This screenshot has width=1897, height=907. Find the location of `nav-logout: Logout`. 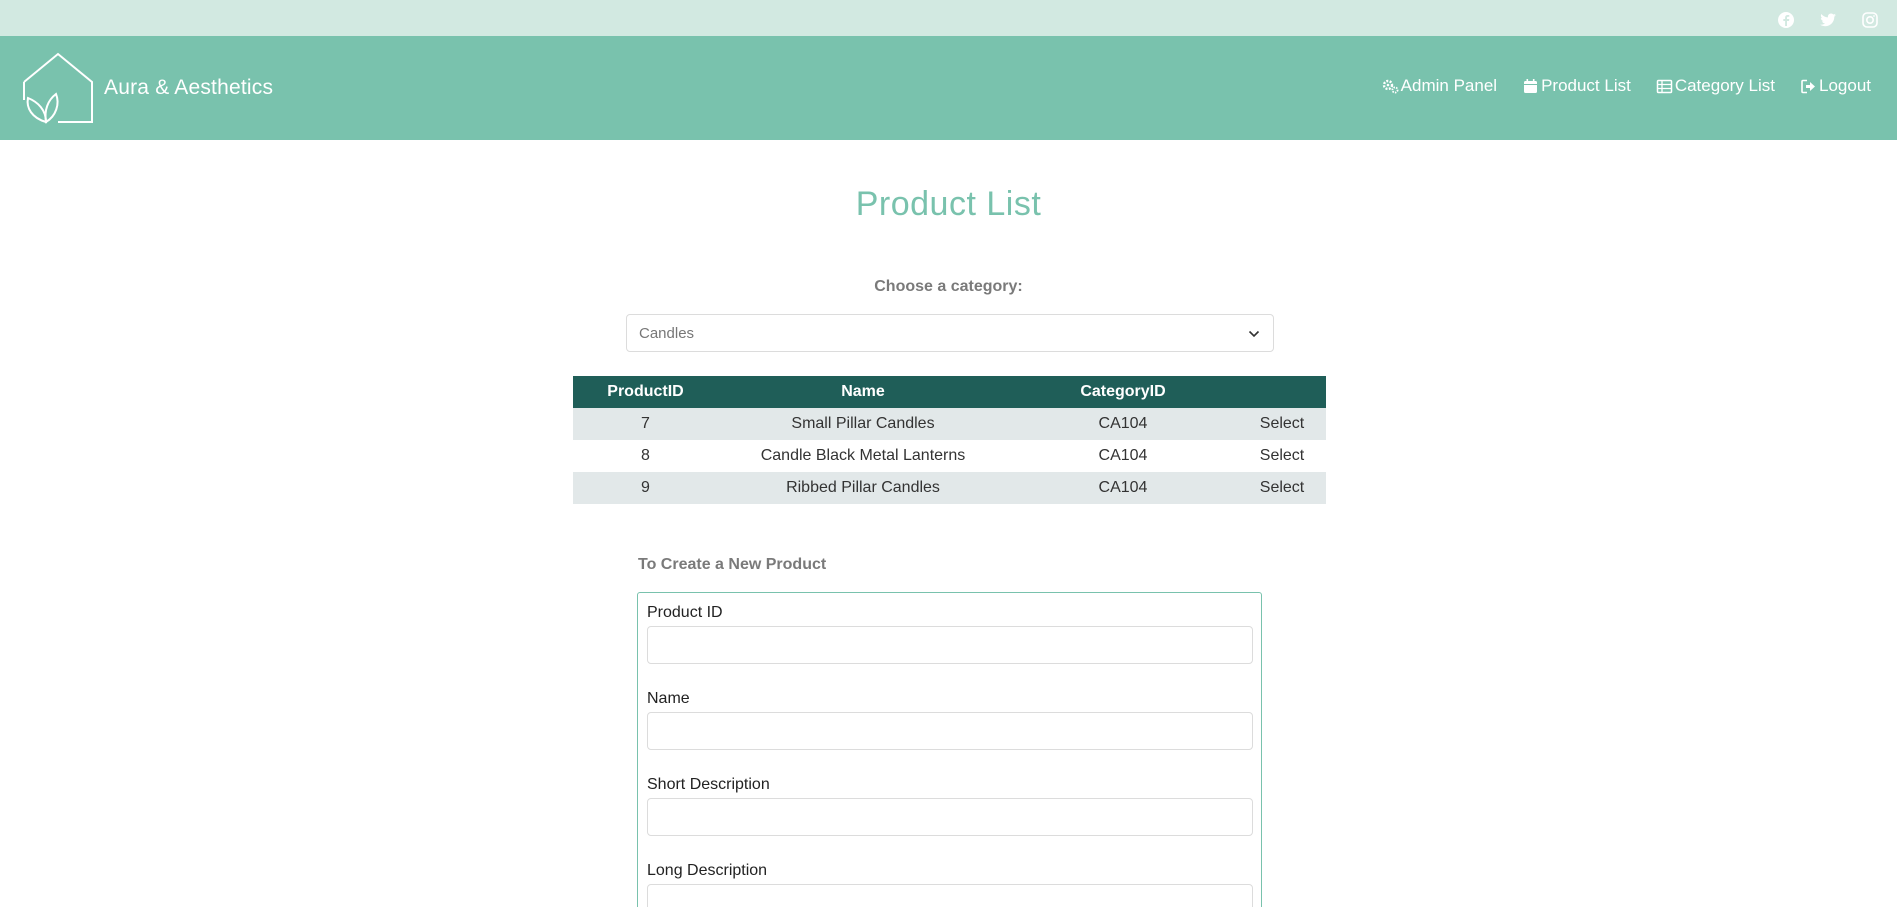

nav-logout: Logout is located at coordinates (1835, 86).